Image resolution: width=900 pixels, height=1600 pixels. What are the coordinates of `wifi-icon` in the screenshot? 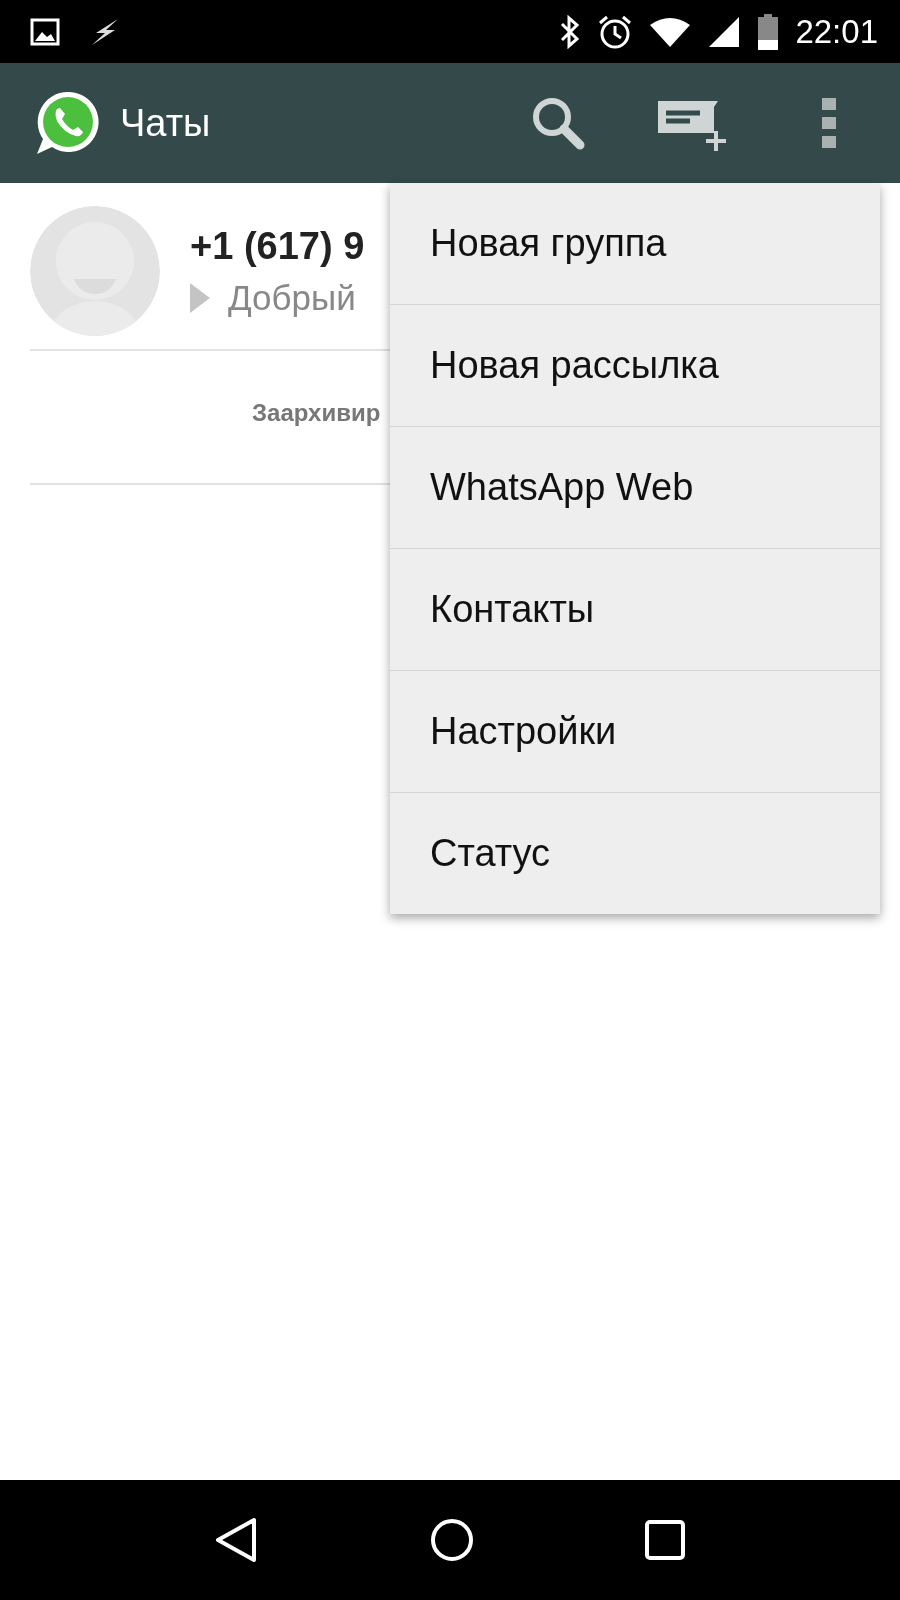 It's located at (670, 31).